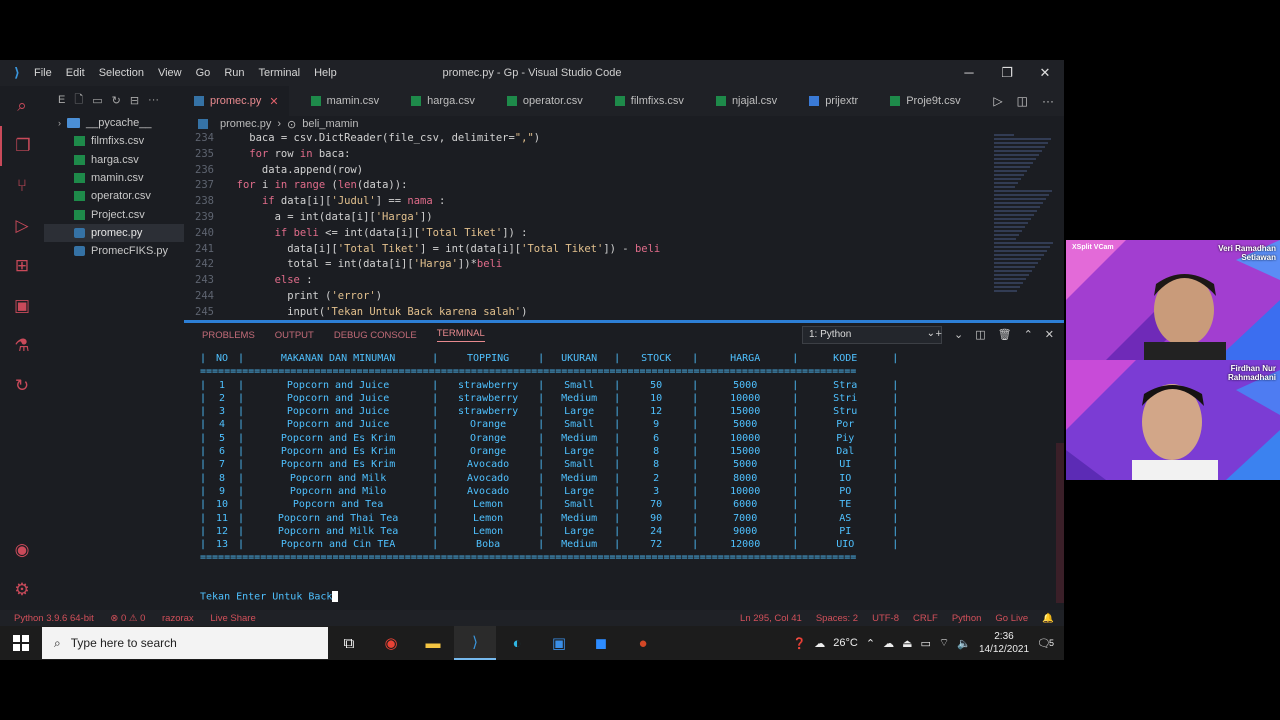  Describe the element at coordinates (170, 73) in the screenshot. I see `menu-view: View` at that location.